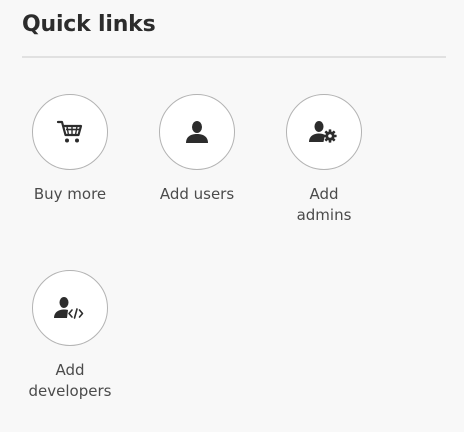  I want to click on add-developers-label: Add developers, so click(70, 380).